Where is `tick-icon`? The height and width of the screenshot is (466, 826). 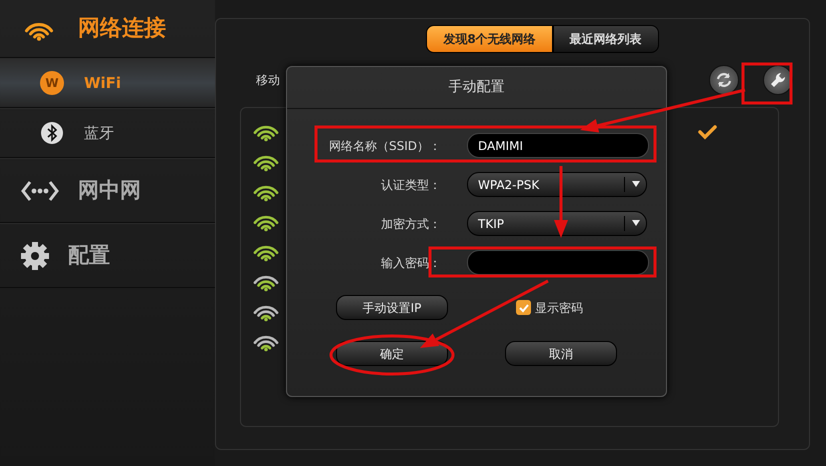
tick-icon is located at coordinates (524, 307).